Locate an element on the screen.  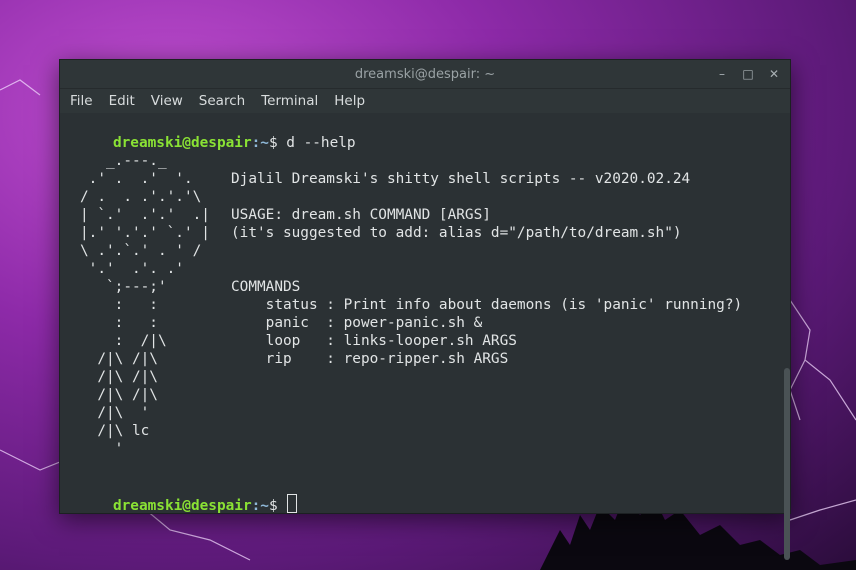
maximize-button: □ is located at coordinates (748, 74).